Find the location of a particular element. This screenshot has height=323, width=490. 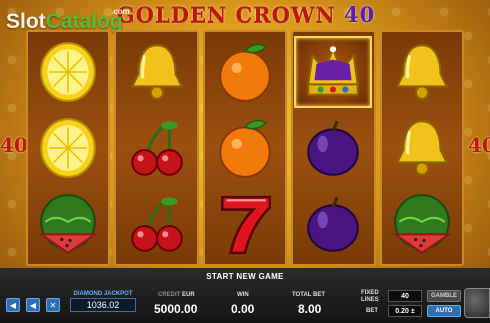

auto-button: AUTO is located at coordinates (444, 311).